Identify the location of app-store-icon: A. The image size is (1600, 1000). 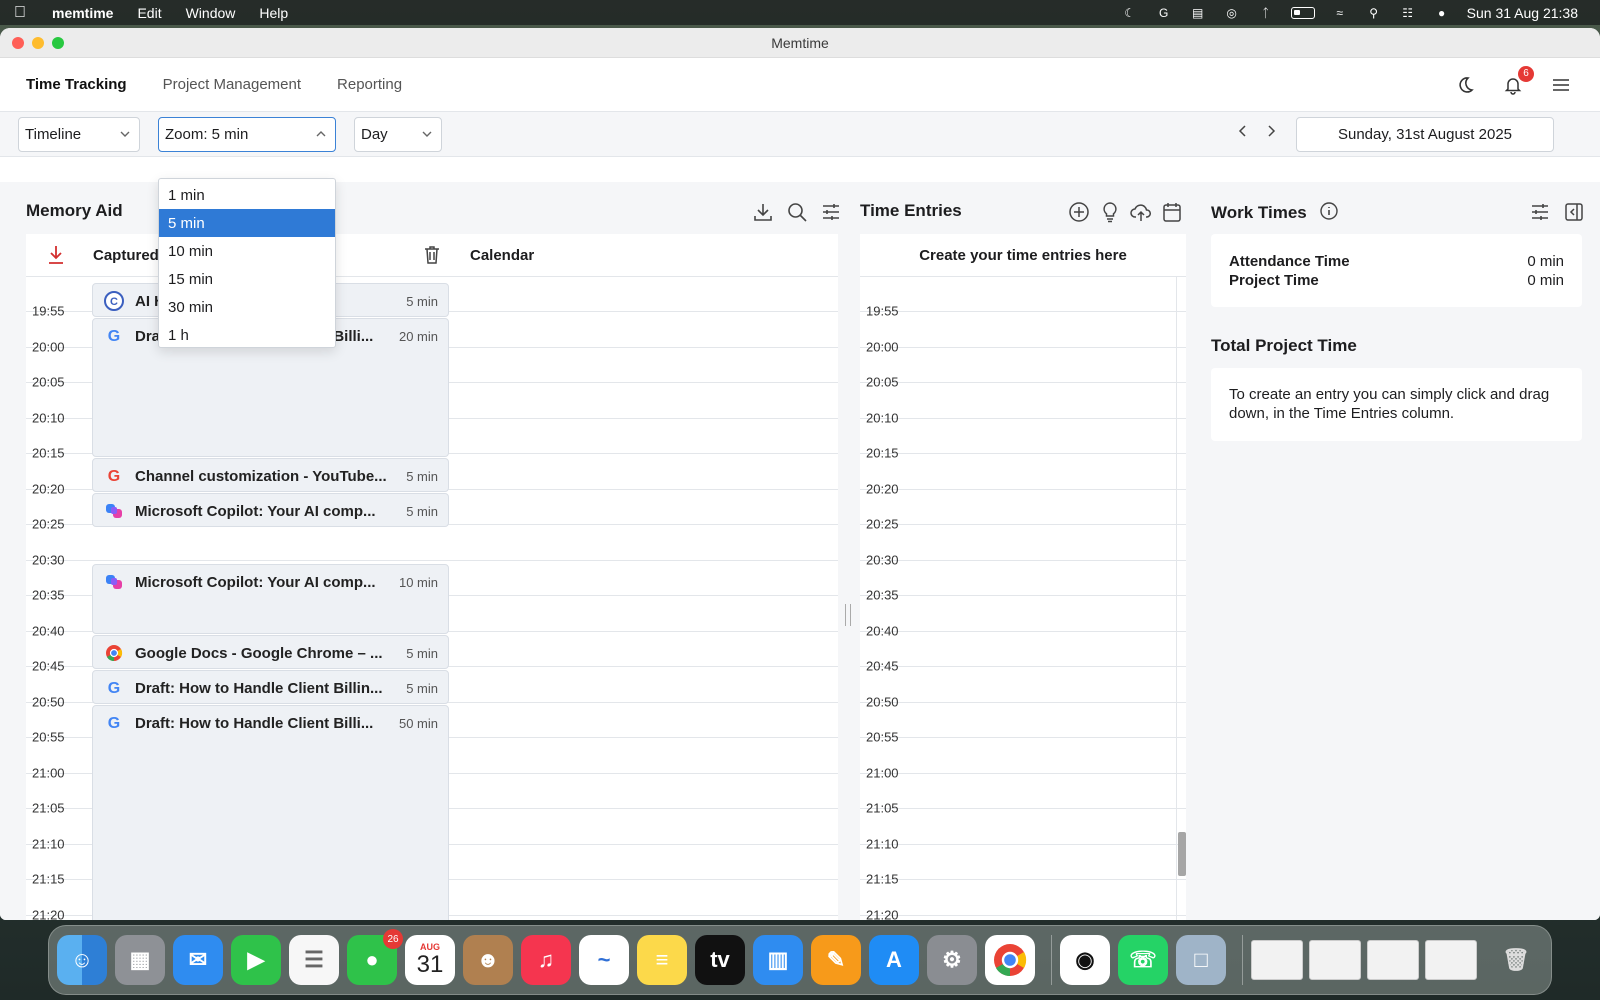
(894, 960).